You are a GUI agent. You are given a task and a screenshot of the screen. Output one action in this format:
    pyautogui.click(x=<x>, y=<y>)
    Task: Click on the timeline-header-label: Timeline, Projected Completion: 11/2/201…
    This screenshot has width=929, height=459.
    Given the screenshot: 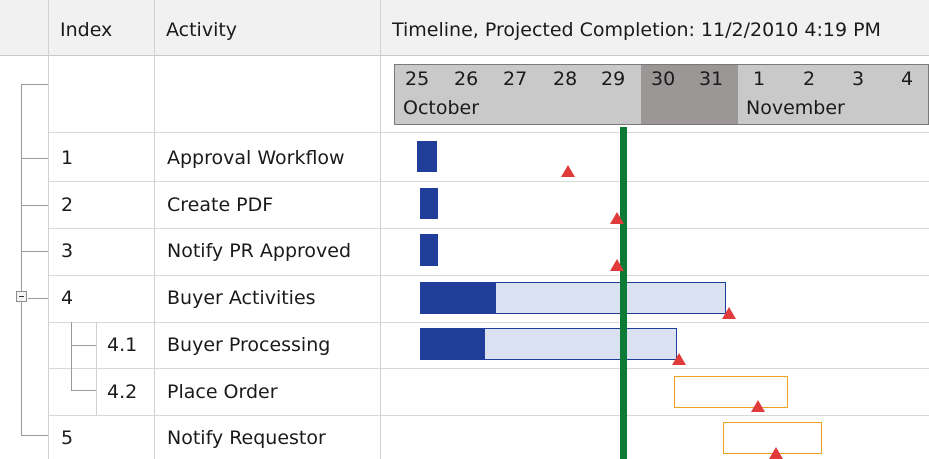 What is the action you would take?
    pyautogui.click(x=636, y=30)
    